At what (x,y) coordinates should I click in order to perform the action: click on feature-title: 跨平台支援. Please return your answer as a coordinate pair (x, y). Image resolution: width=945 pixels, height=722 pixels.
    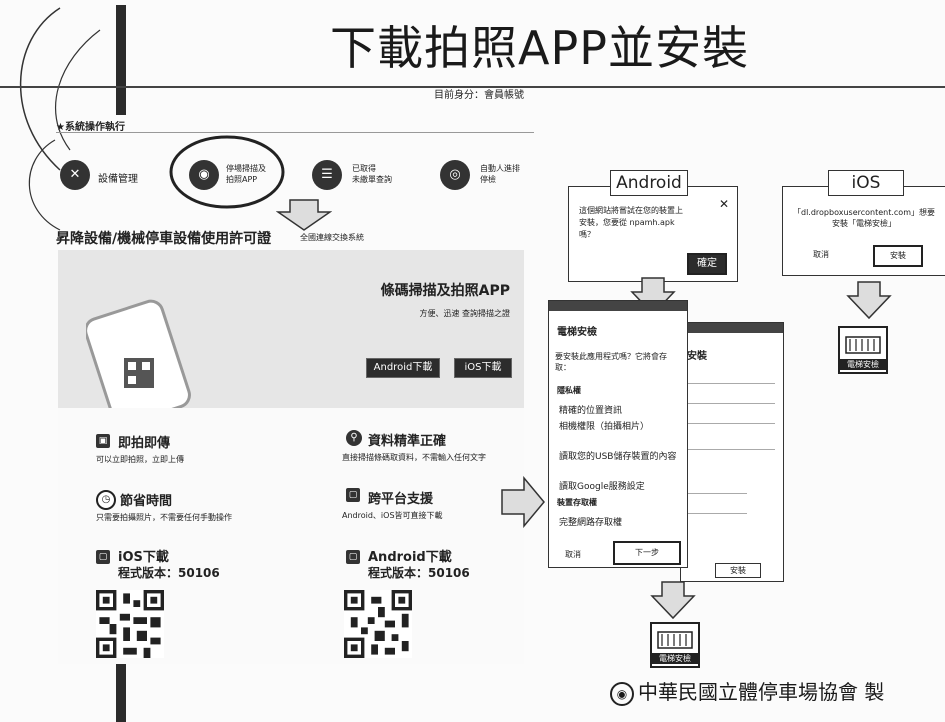
    Looking at the image, I should click on (401, 499).